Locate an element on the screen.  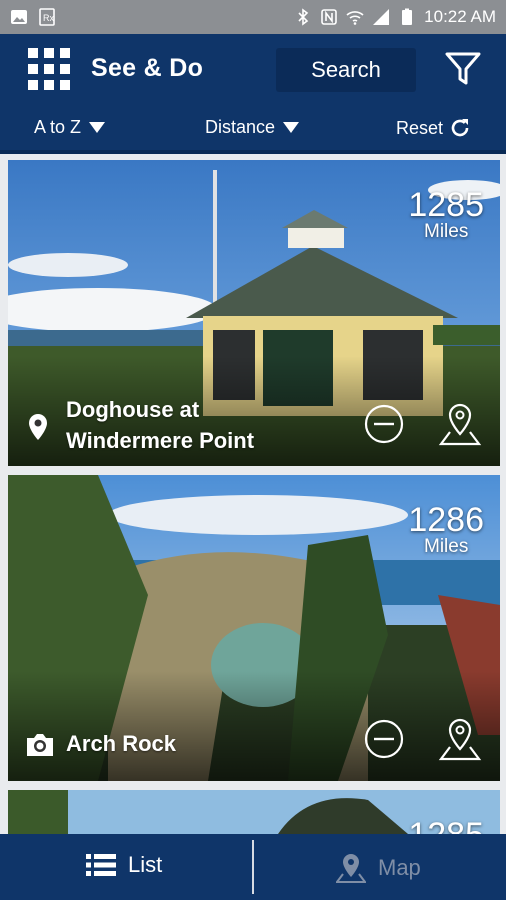
sort-bar: A to Z Distance Reset is located at coordinates (253, 128).